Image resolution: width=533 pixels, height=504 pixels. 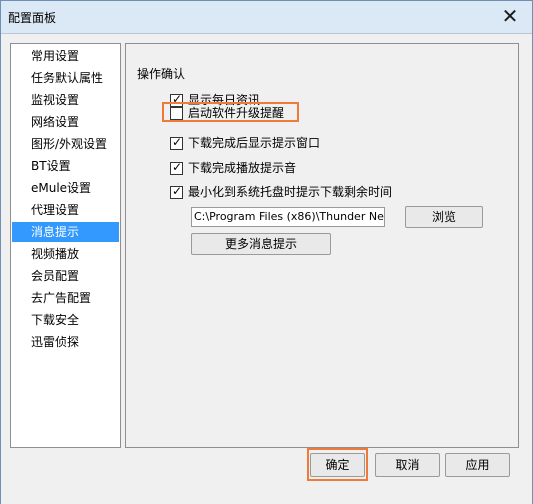 I want to click on sidebar-item-common: 常用设置, so click(x=65, y=56).